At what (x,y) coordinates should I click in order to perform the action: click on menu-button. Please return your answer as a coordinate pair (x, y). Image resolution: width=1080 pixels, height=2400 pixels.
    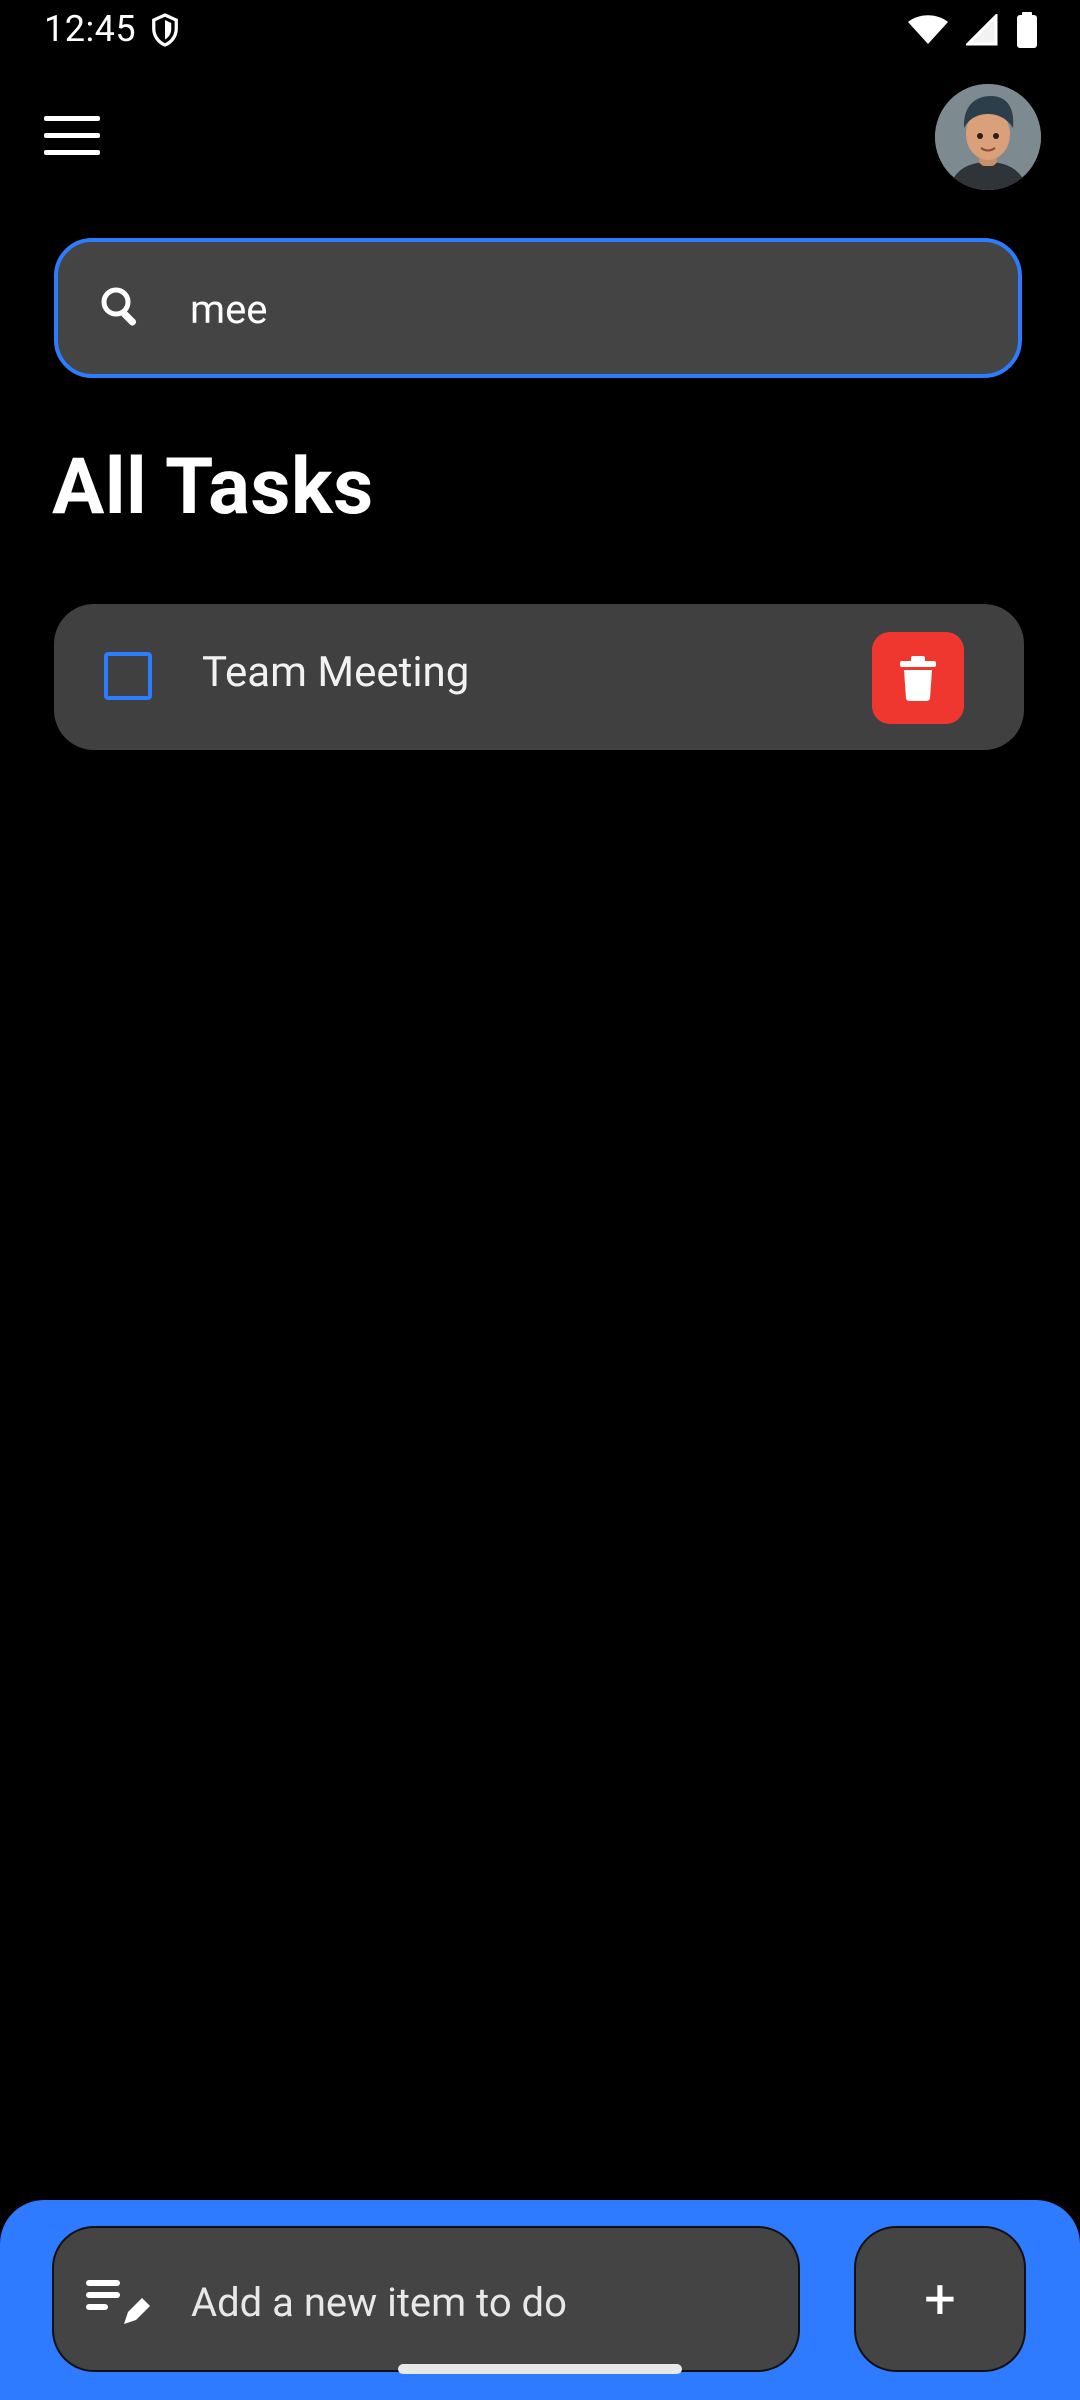
    Looking at the image, I should click on (72, 136).